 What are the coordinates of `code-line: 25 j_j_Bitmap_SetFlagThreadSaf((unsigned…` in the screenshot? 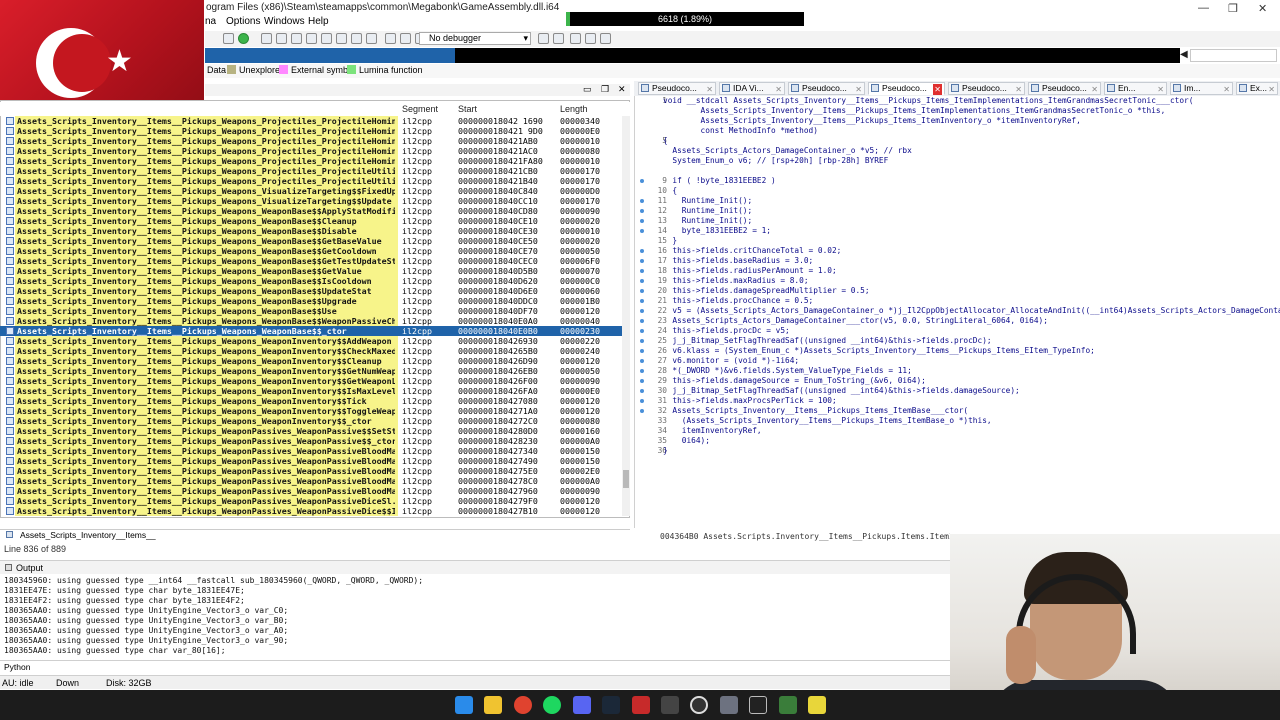 It's located at (957, 341).